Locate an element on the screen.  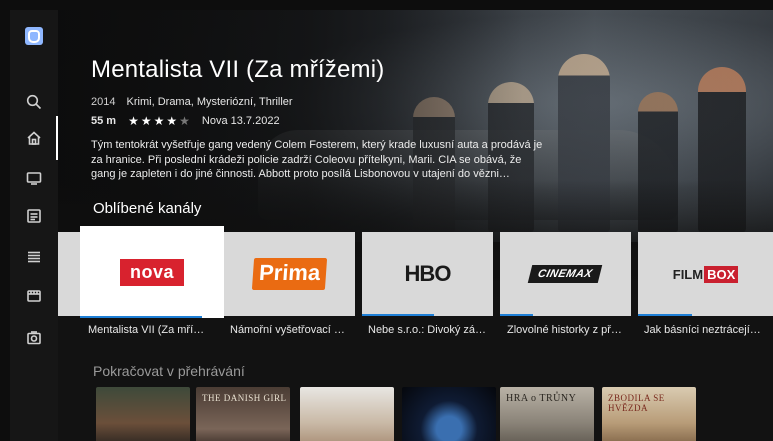
channel-tile-filmbox: FILM BOX is located at coordinates (705, 274).